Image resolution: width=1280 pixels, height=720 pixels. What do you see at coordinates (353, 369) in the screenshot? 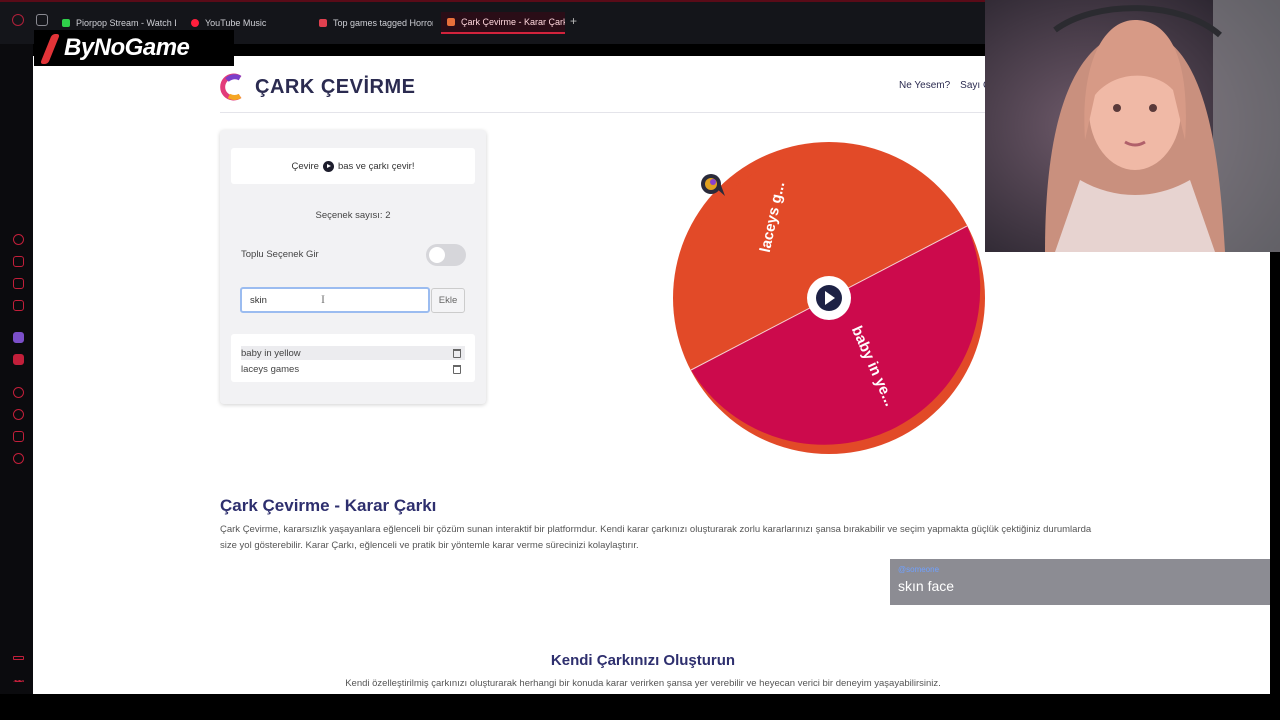
I see `list-item: laceys games` at bounding box center [353, 369].